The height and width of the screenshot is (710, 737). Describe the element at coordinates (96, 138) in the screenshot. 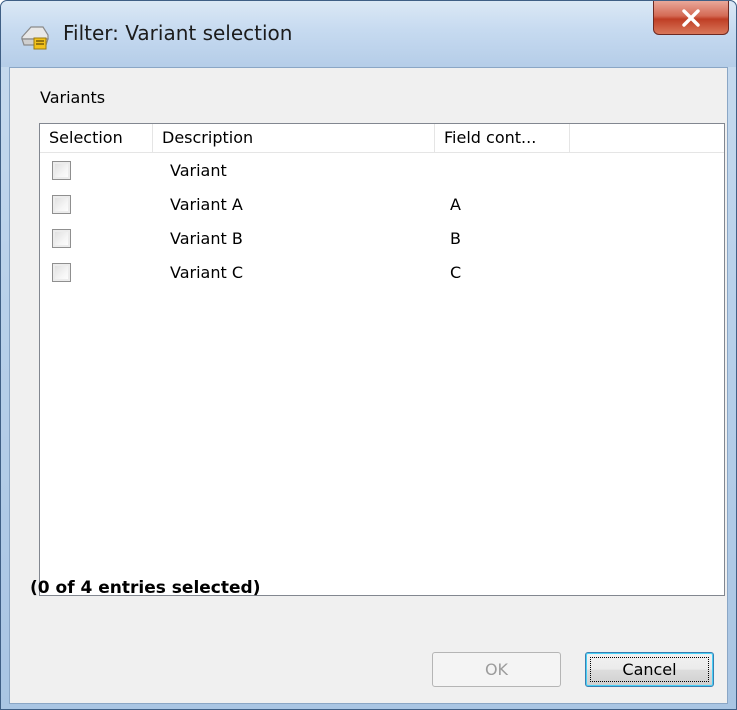

I see `column-header-selection: Selection` at that location.